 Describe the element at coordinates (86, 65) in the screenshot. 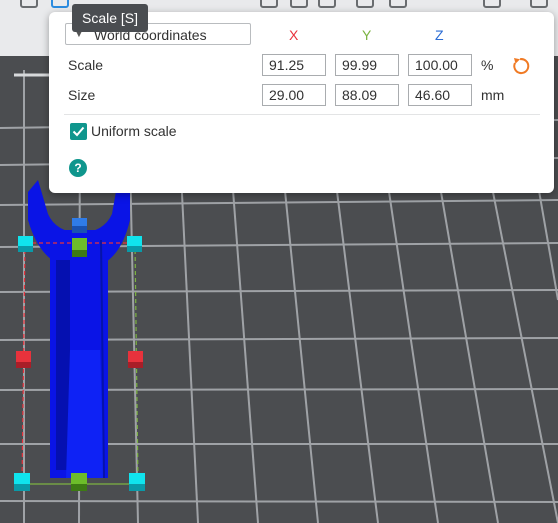

I see `scale-label: Scale` at that location.